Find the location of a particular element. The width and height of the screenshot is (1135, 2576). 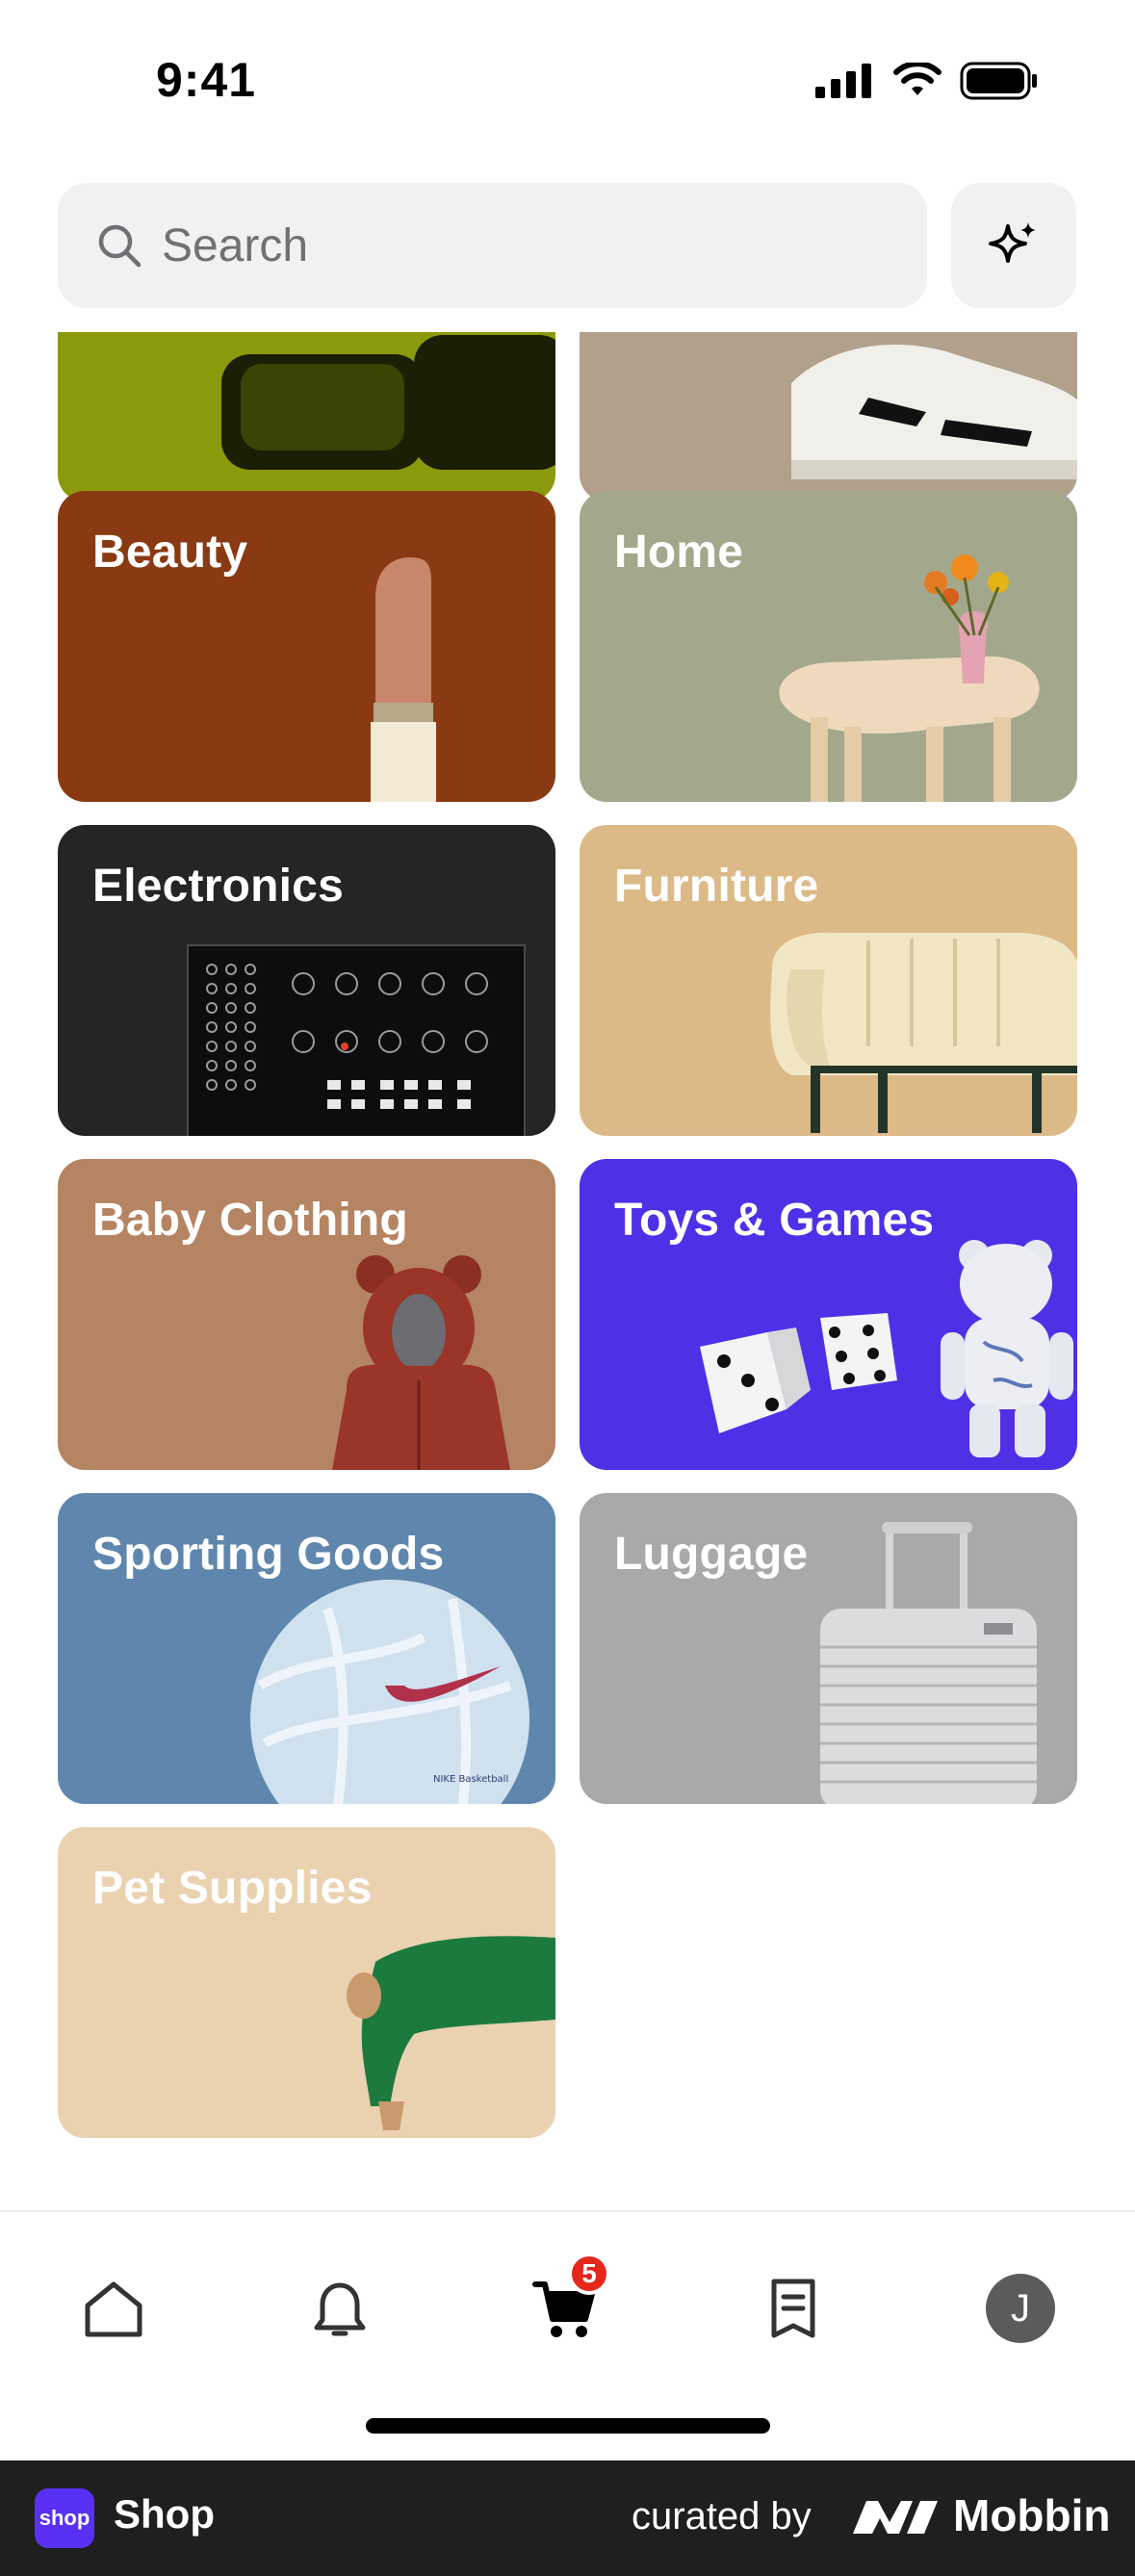

tab-home is located at coordinates (113, 2309).